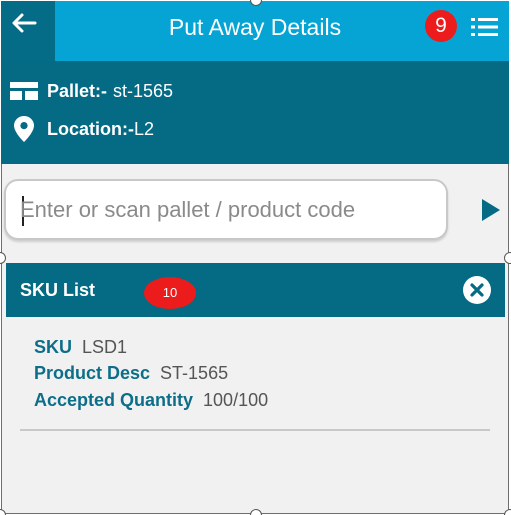  Describe the element at coordinates (24, 129) in the screenshot. I see `location-pin-icon` at that location.